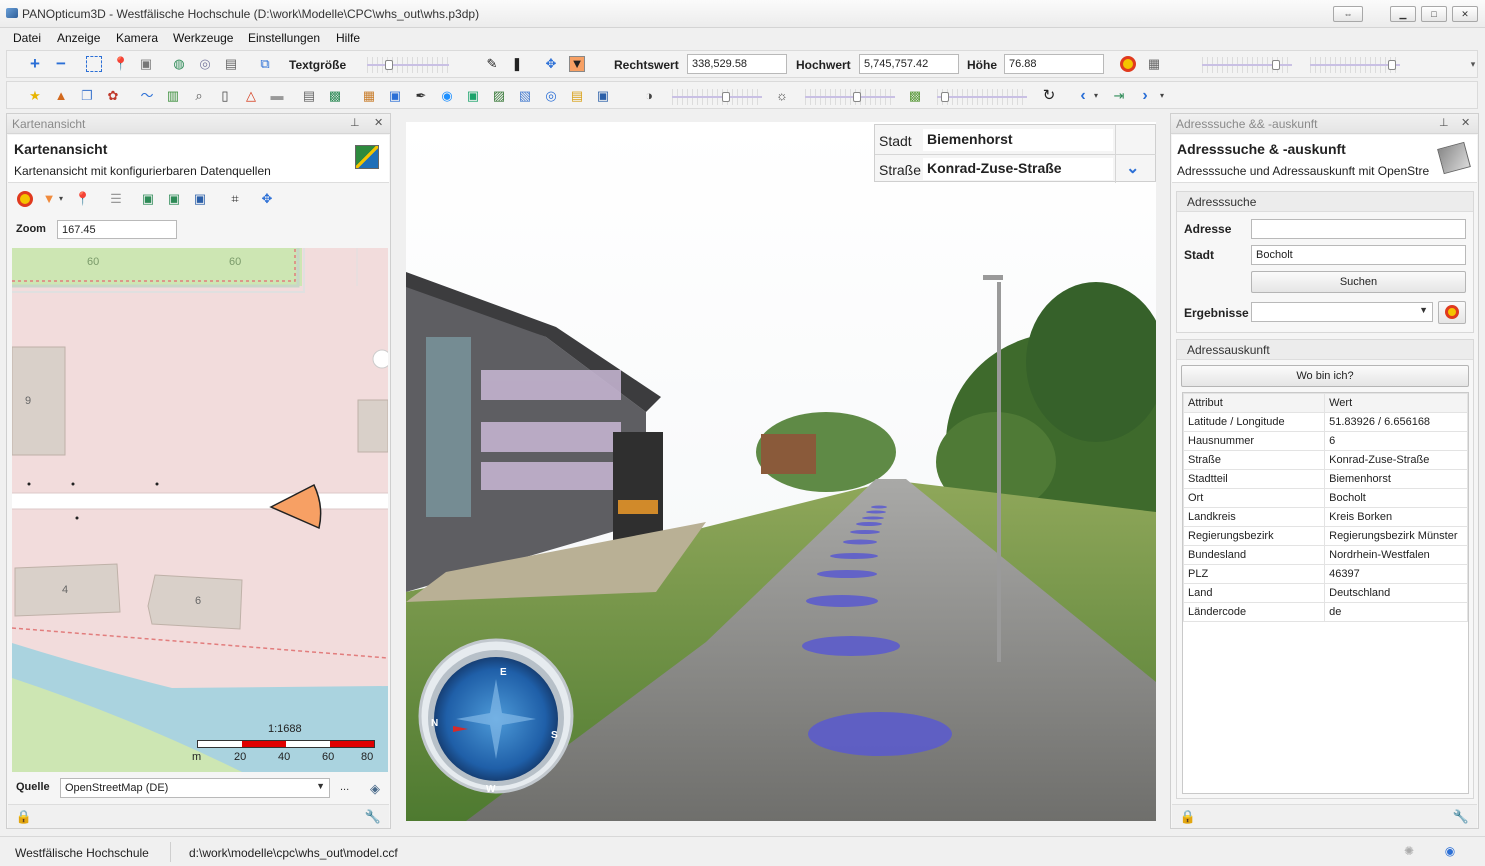  I want to click on image-icon: ▣, so click(473, 96).